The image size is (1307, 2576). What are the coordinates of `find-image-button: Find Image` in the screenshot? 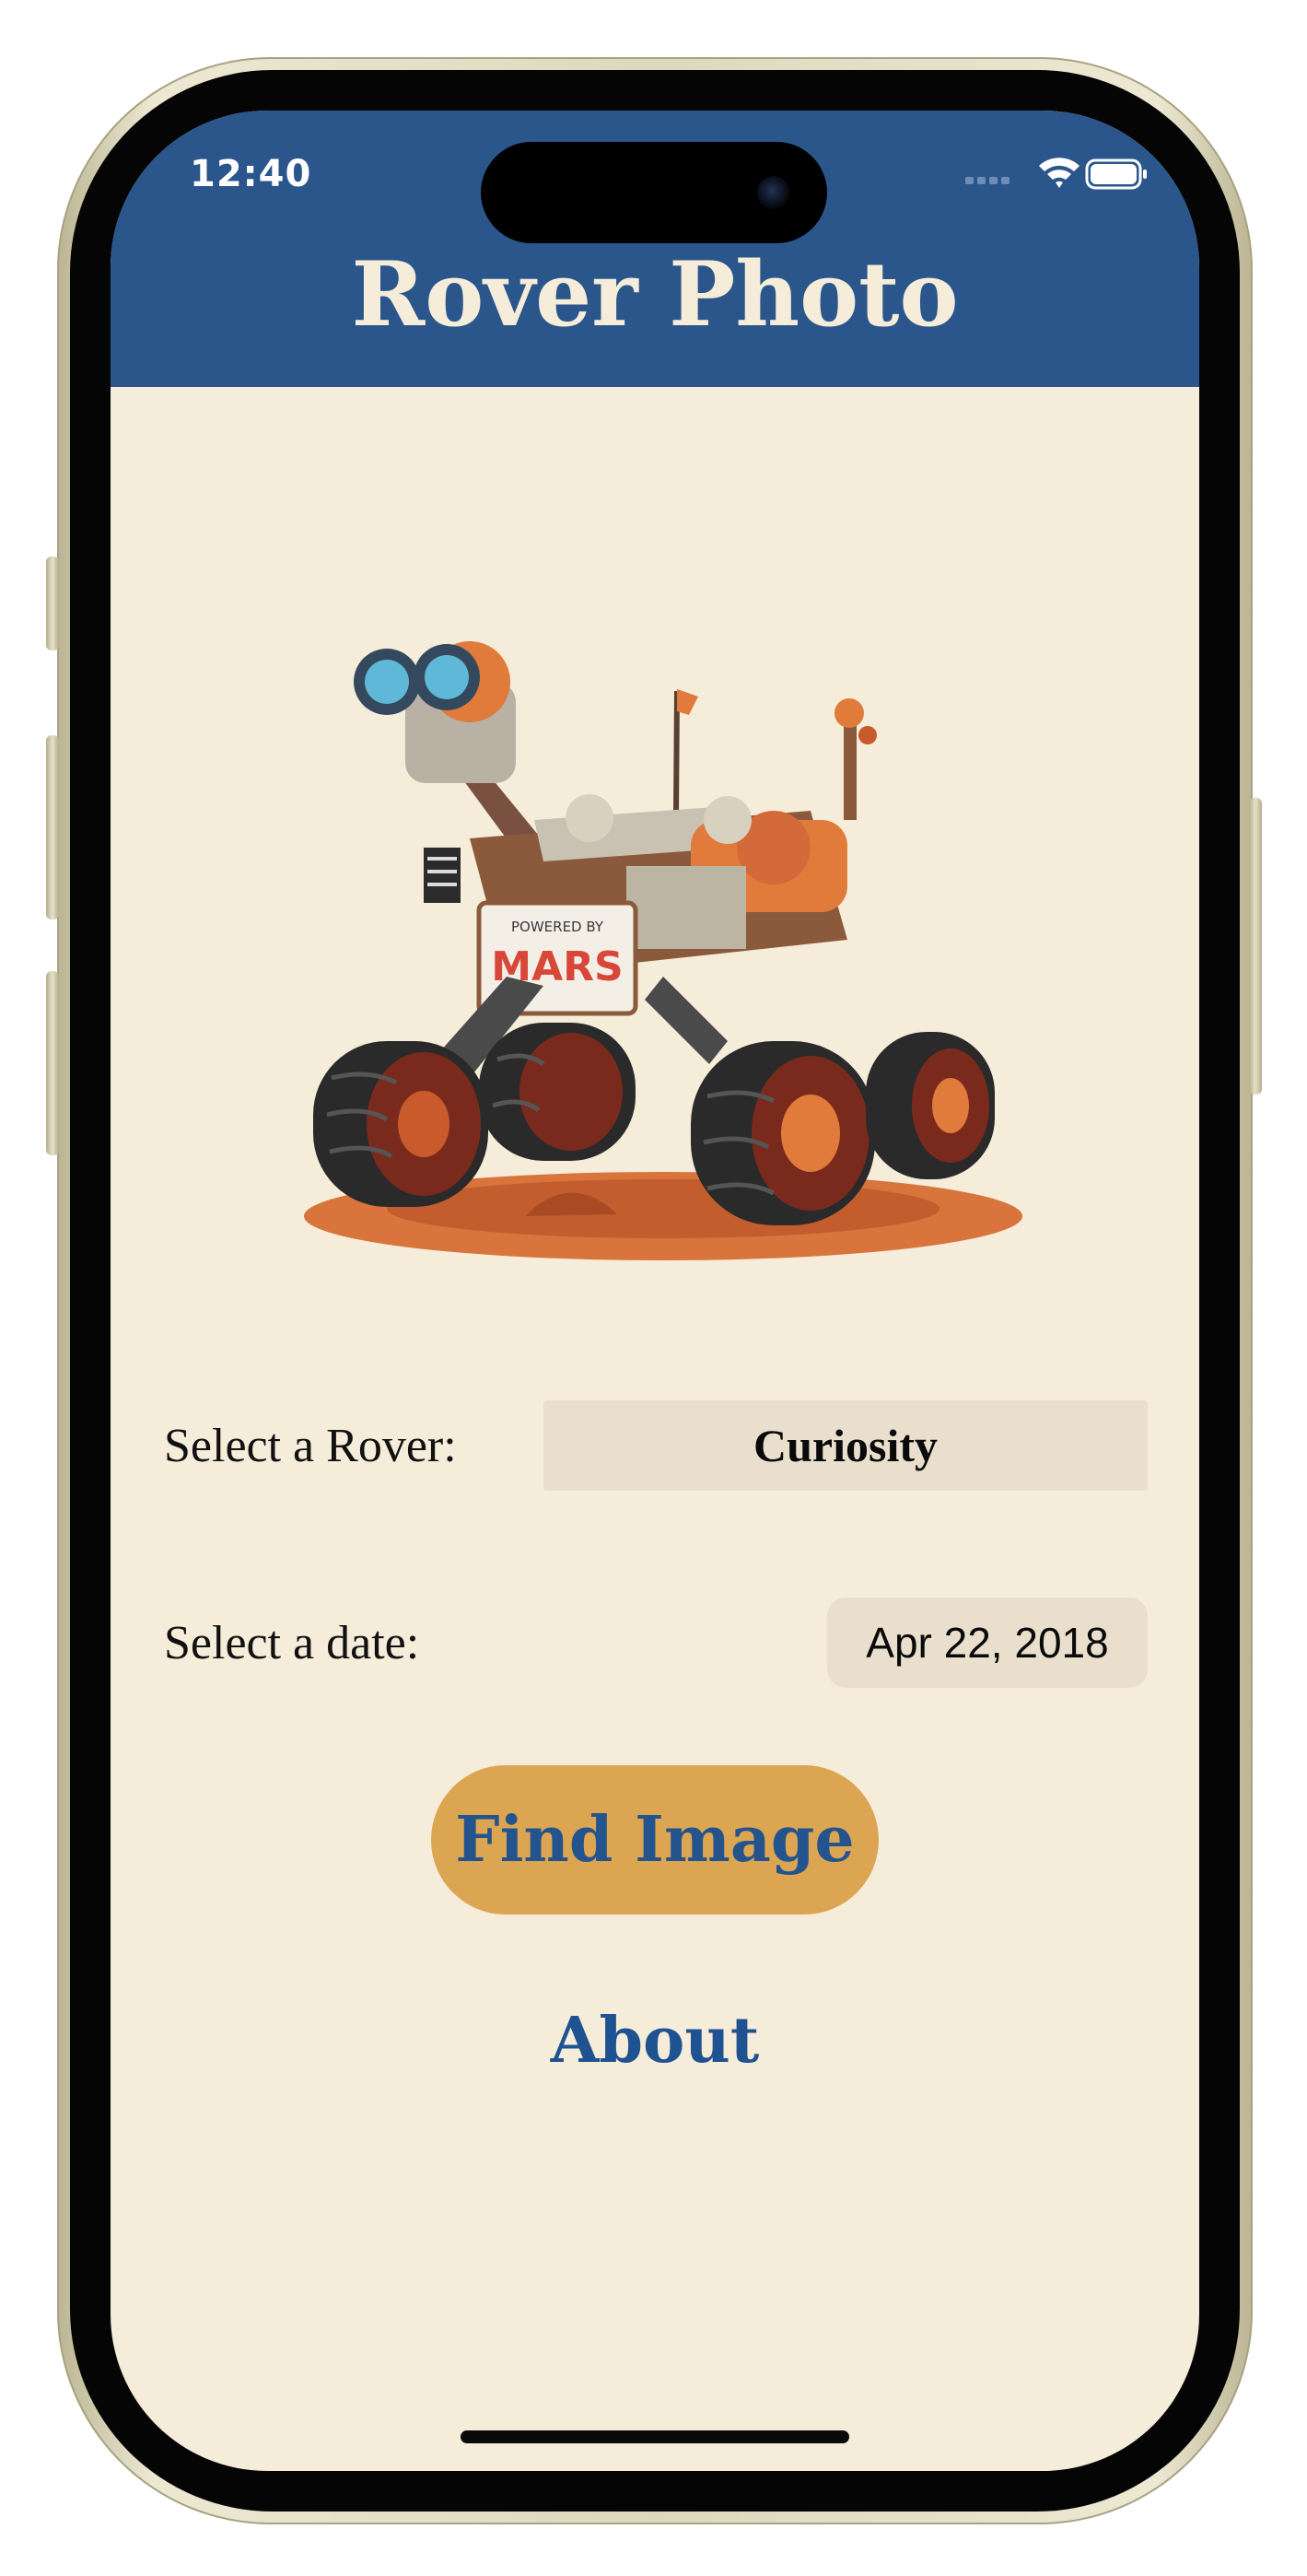 It's located at (655, 1839).